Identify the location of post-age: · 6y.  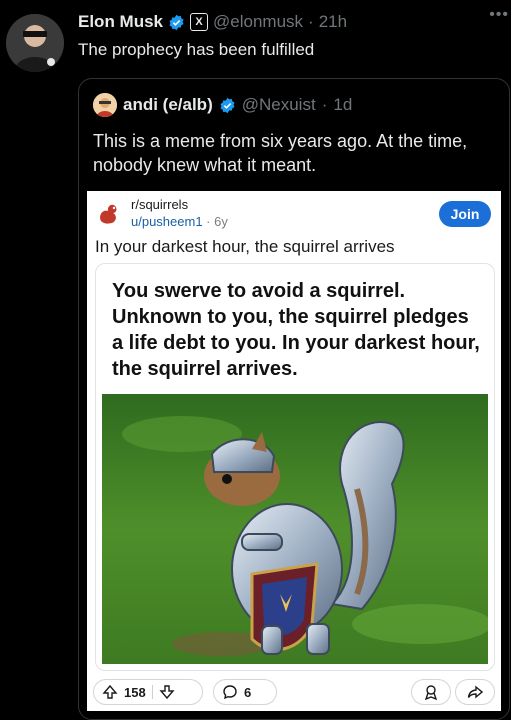
(215, 221).